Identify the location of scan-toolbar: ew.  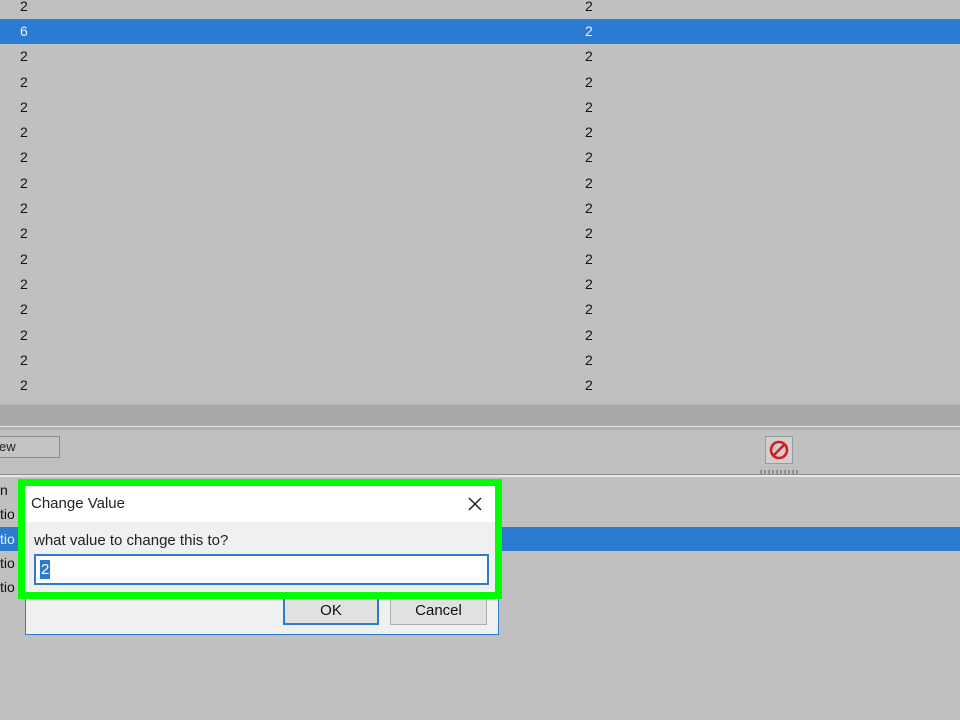
(480, 449).